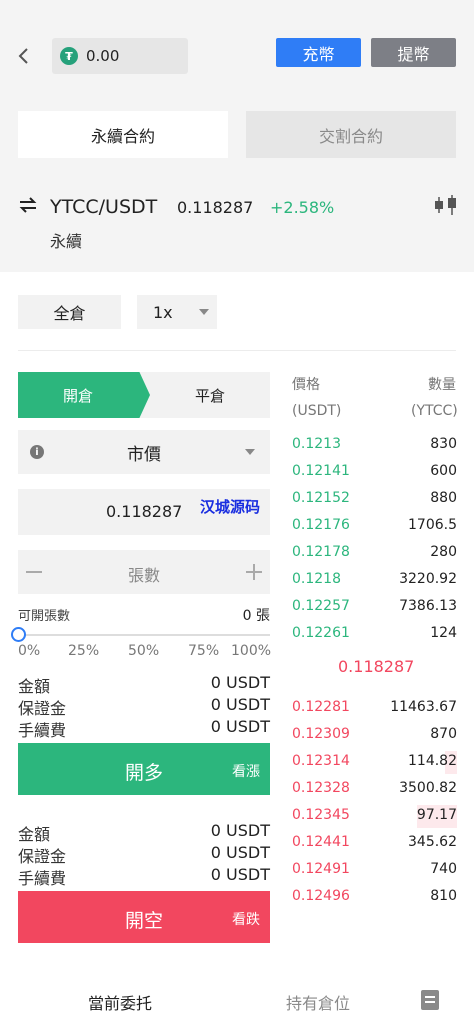 This screenshot has width=474, height=1024. Describe the element at coordinates (432, 761) in the screenshot. I see `ask-quantity: 114.82` at that location.